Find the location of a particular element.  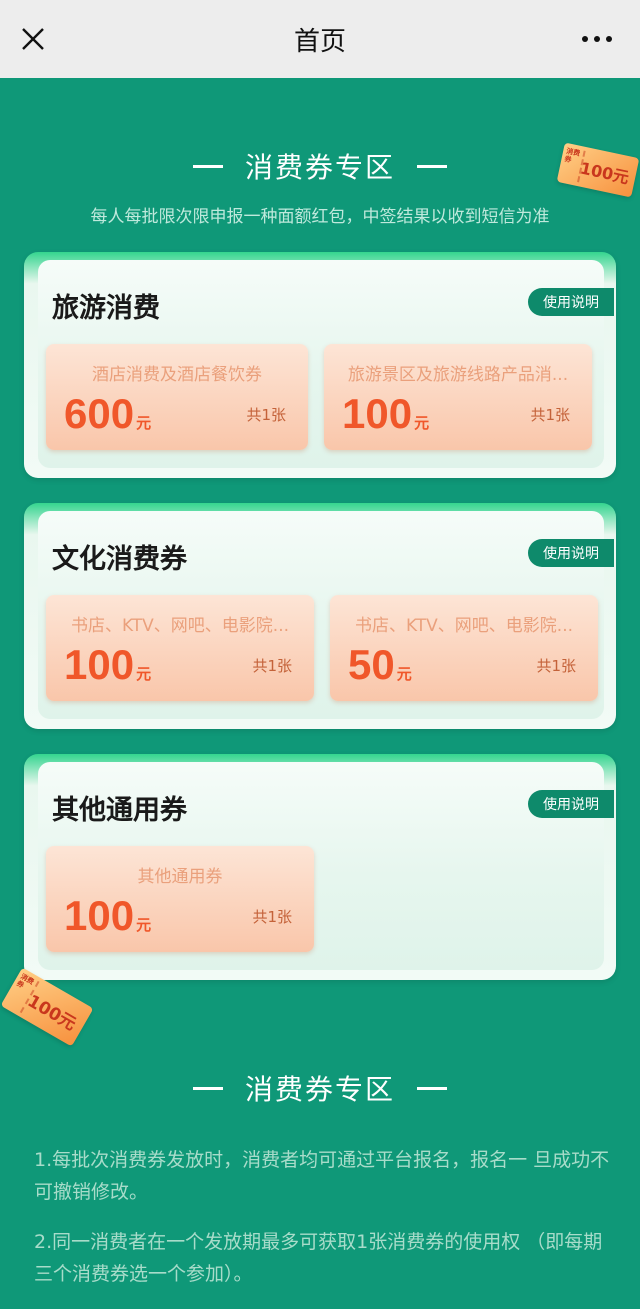

card-title: 旅游消费 is located at coordinates (106, 308).